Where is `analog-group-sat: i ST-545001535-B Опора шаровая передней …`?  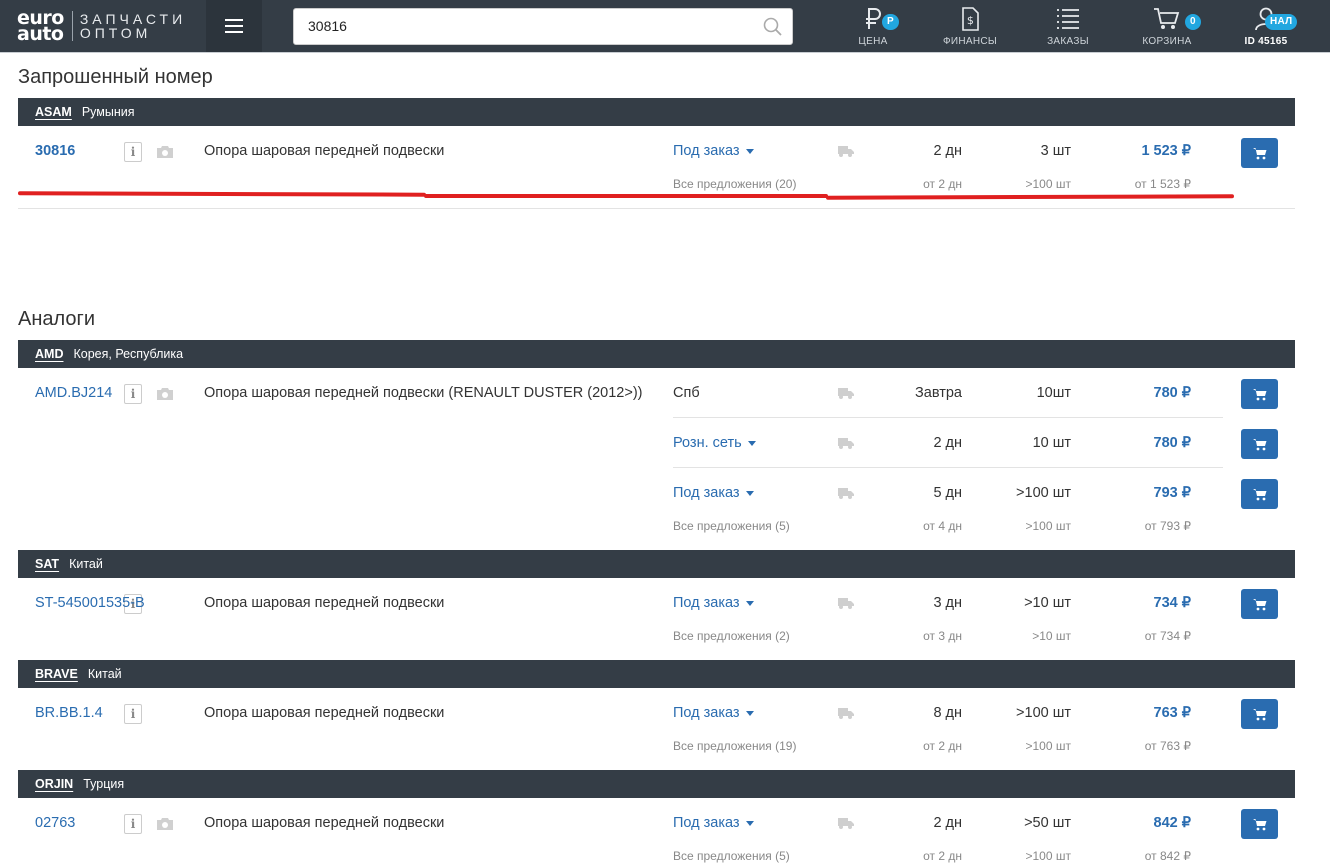 analog-group-sat: i ST-545001535-B Опора шаровая передней … is located at coordinates (656, 619).